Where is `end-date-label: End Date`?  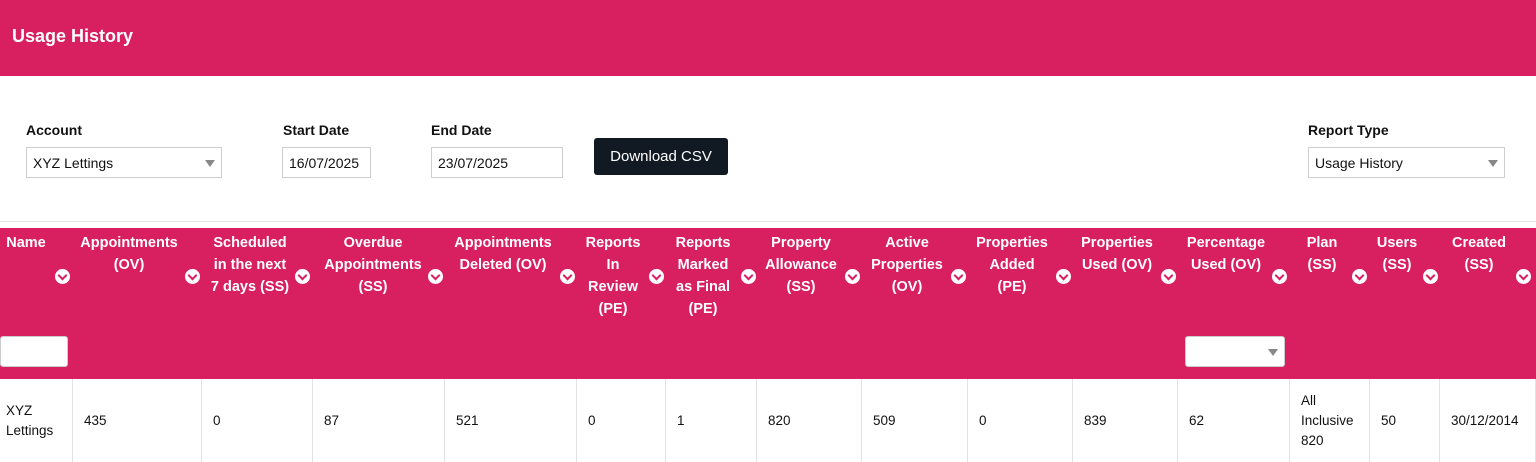 end-date-label: End Date is located at coordinates (461, 130).